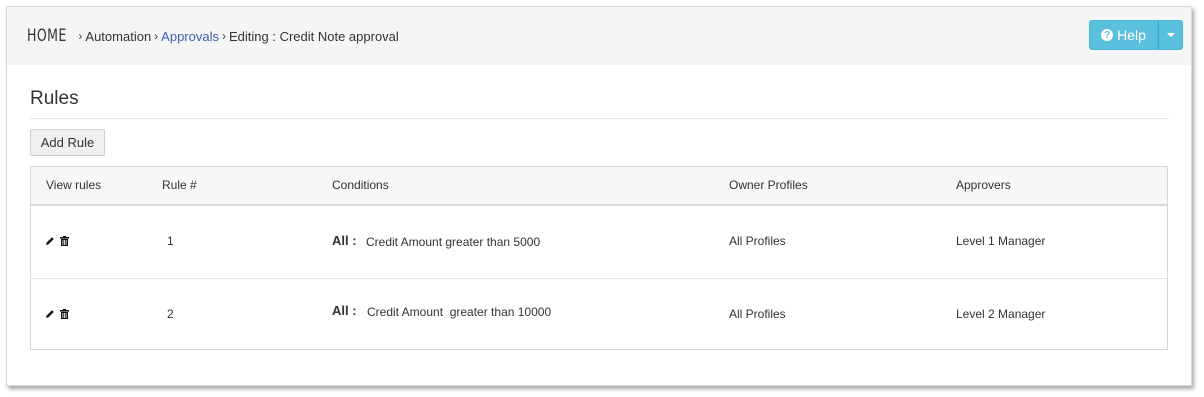 This screenshot has height=397, width=1204. I want to click on breadcrumb-home: HOME, so click(47, 36).